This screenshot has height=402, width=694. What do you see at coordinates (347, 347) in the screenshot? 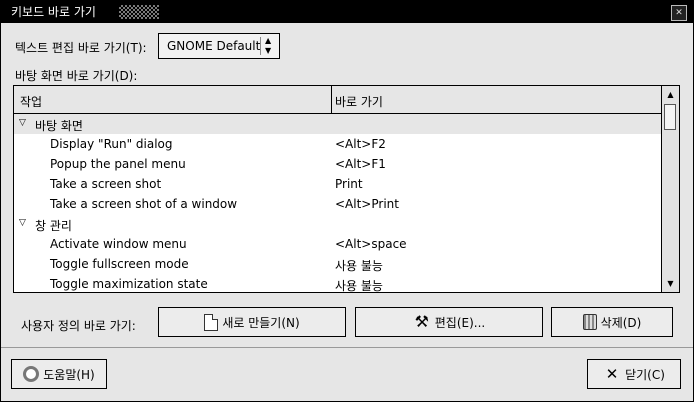
I see `footer-separator` at bounding box center [347, 347].